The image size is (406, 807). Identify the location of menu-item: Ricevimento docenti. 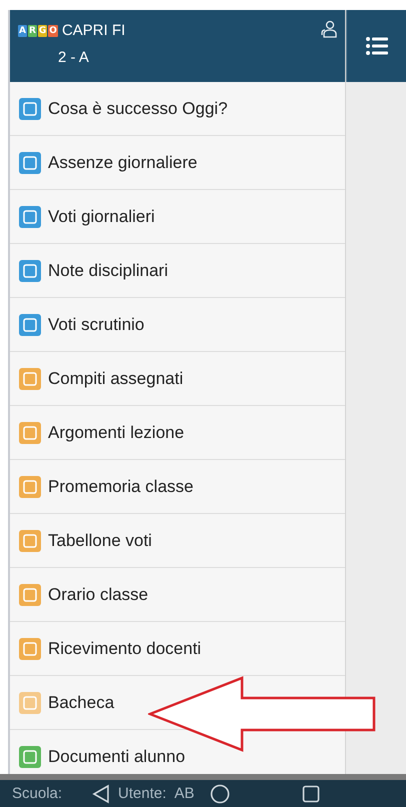
(110, 649).